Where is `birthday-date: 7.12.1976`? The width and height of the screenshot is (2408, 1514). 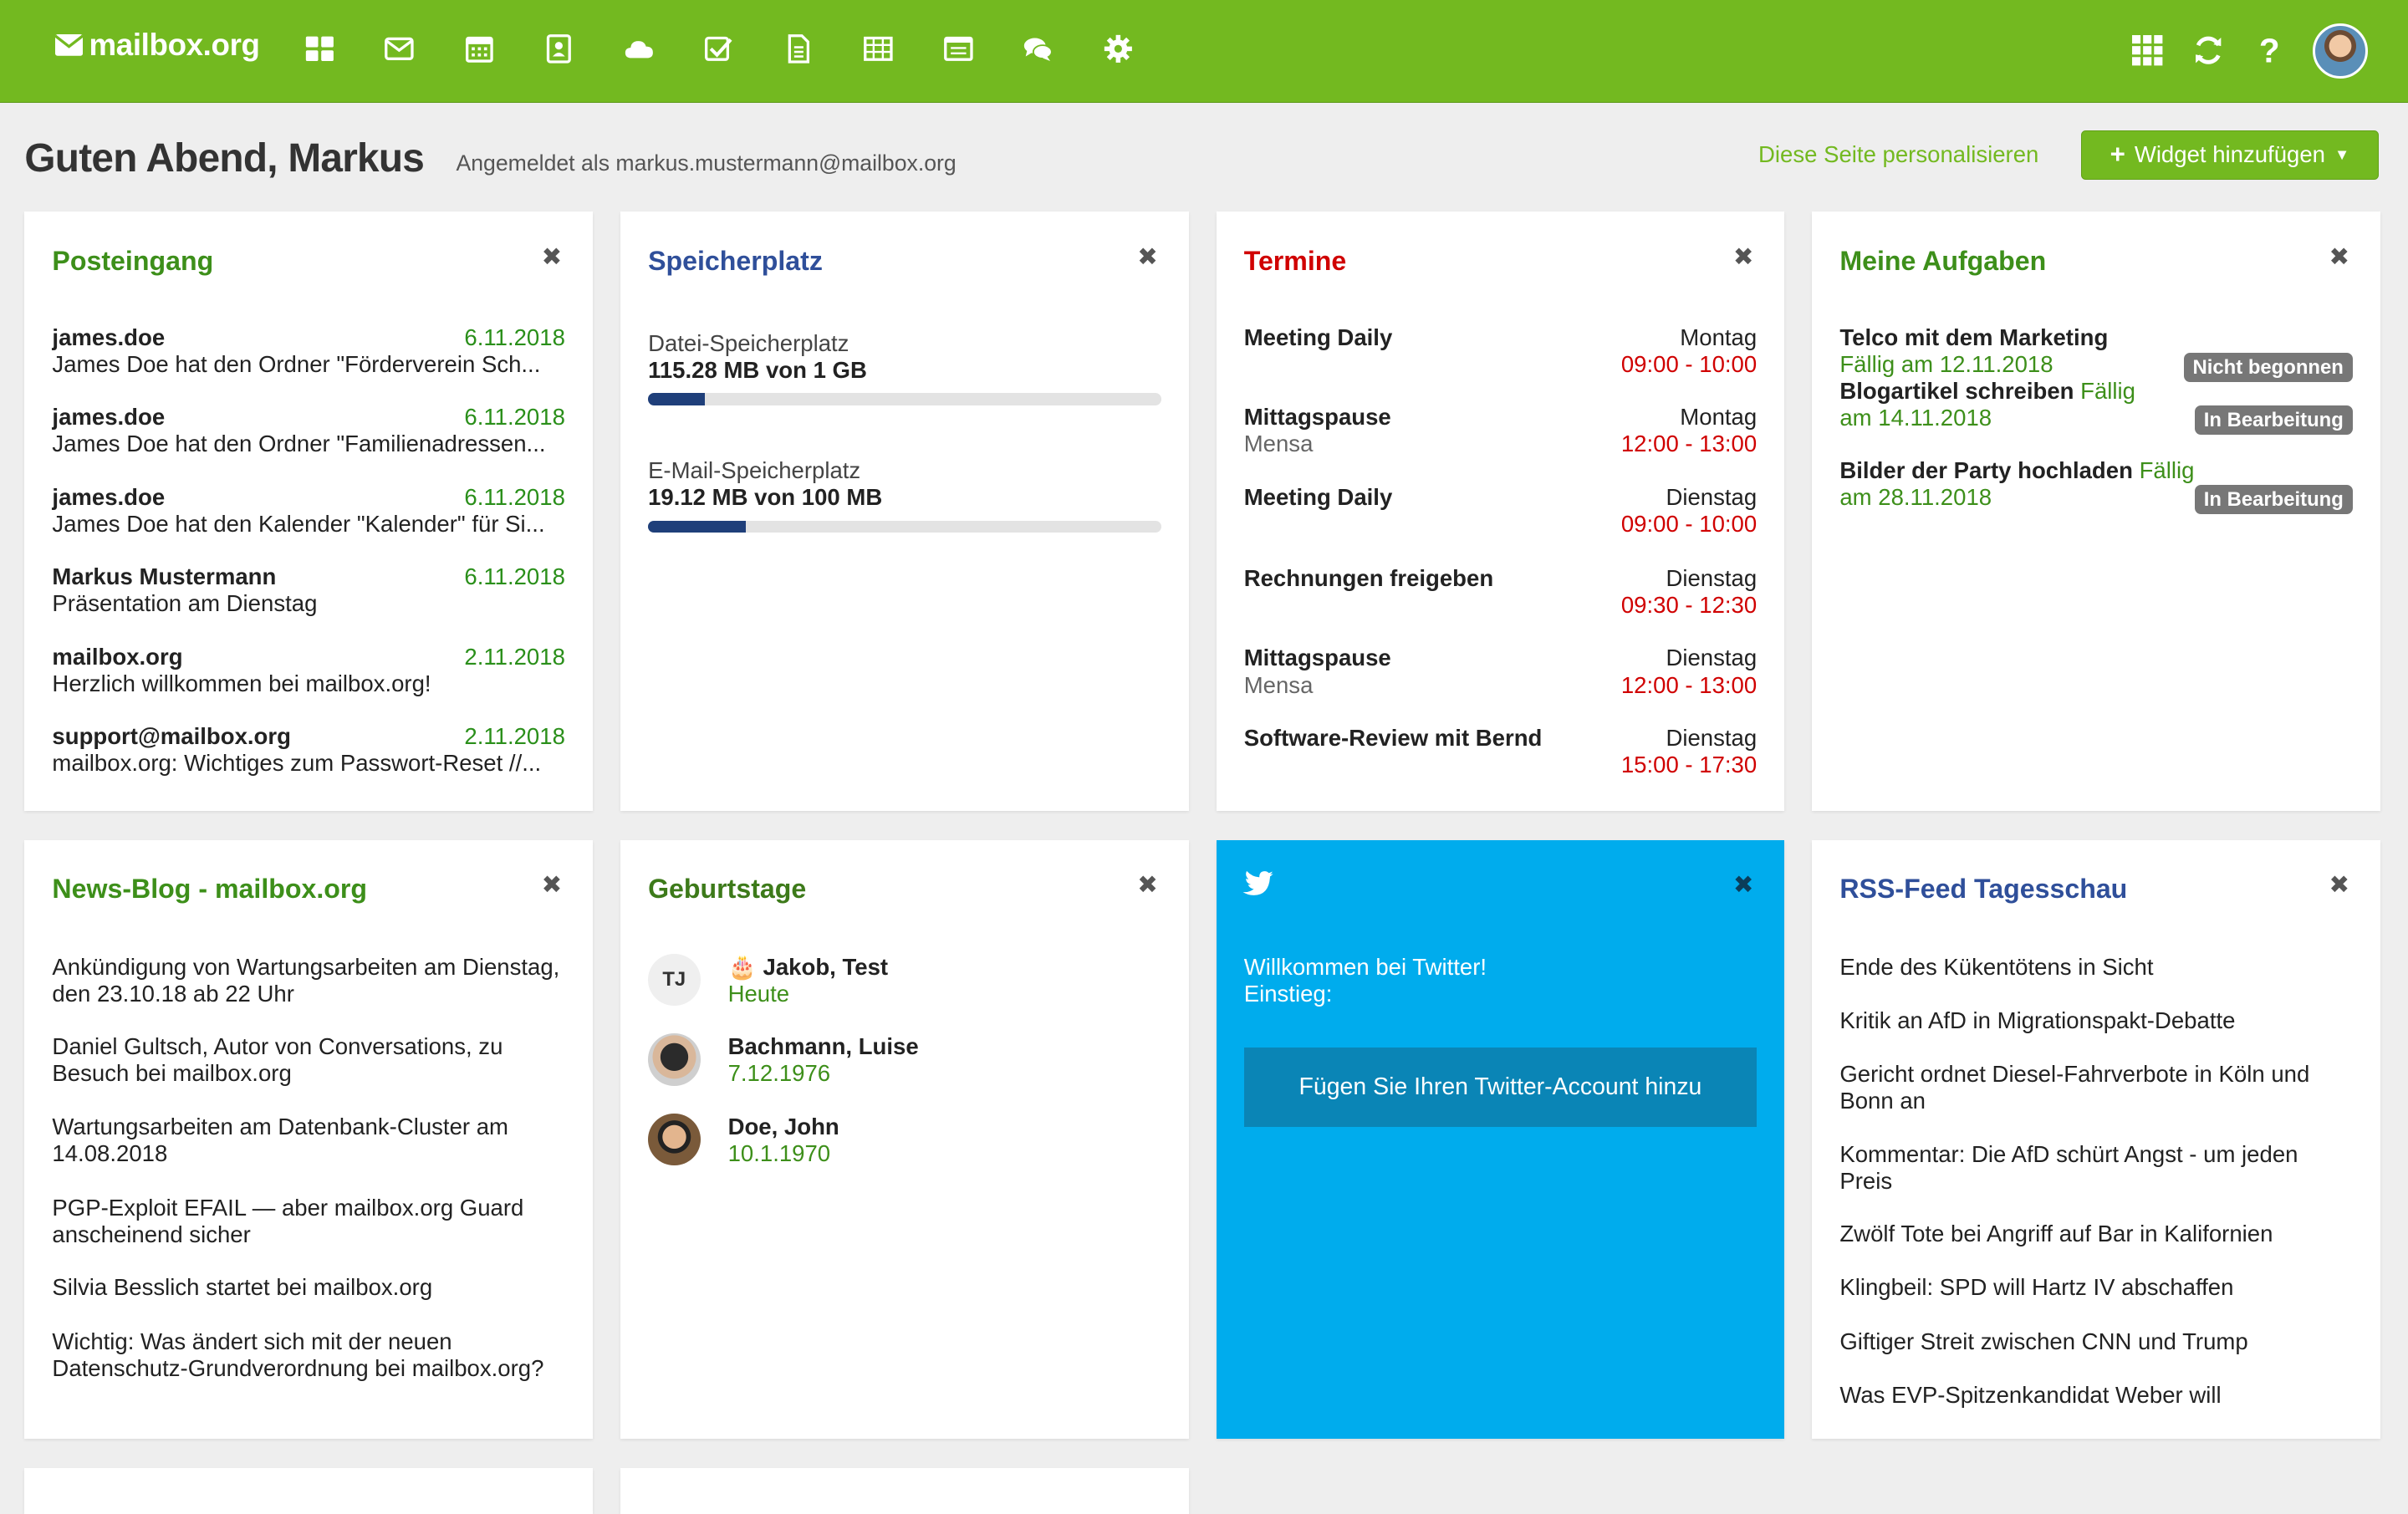
birthday-date: 7.12.1976 is located at coordinates (779, 1073).